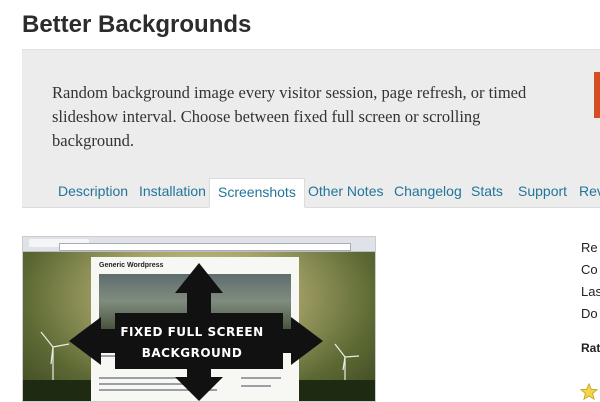 This screenshot has width=600, height=402. I want to click on tab-changelog: Changelog, so click(428, 192).